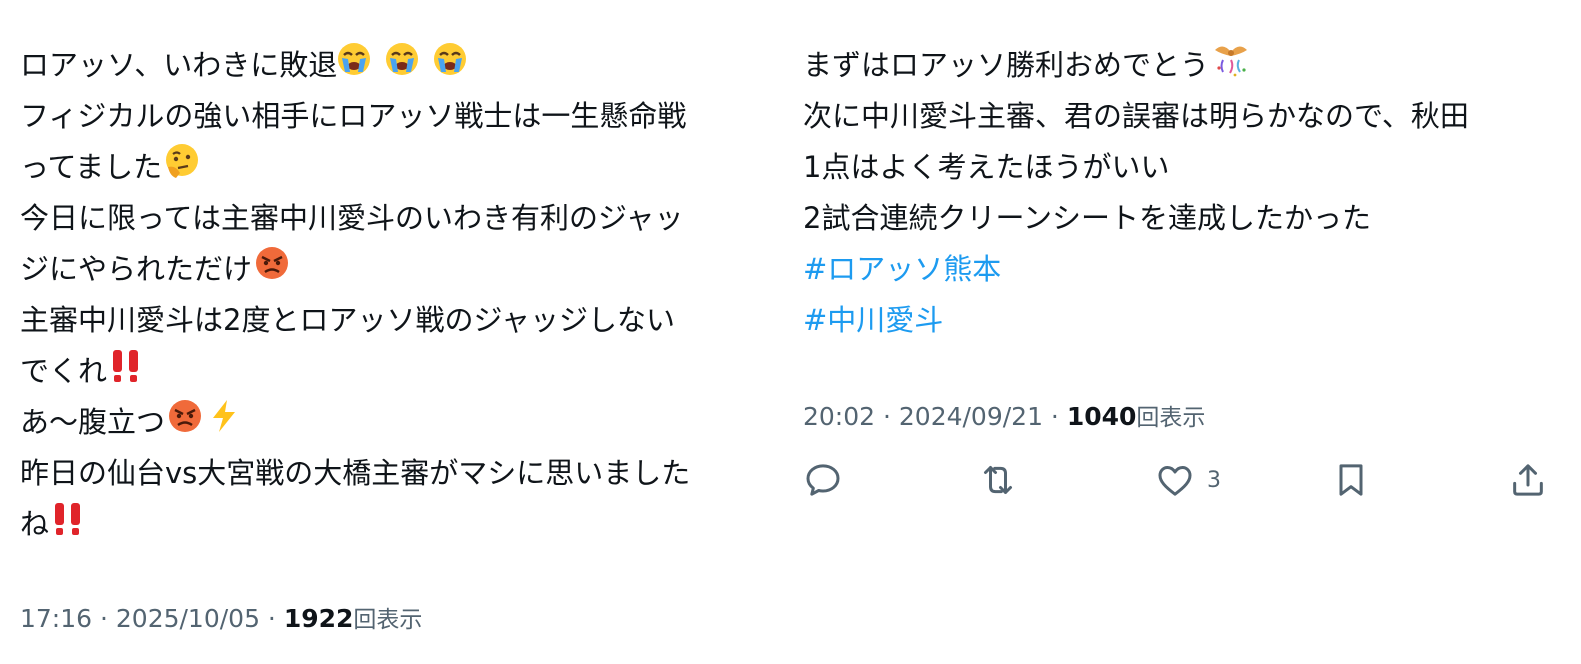 This screenshot has width=1581, height=664. I want to click on views-count: 1040, so click(1101, 416).